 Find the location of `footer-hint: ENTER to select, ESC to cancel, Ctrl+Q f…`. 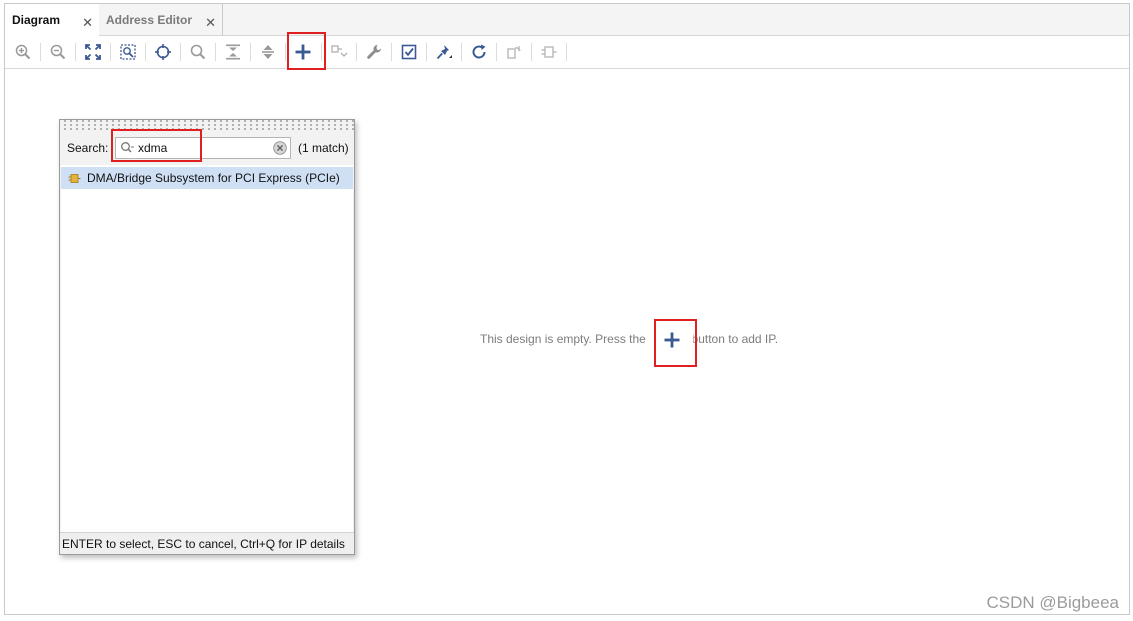

footer-hint: ENTER to select, ESC to cancel, Ctrl+Q f… is located at coordinates (203, 544).